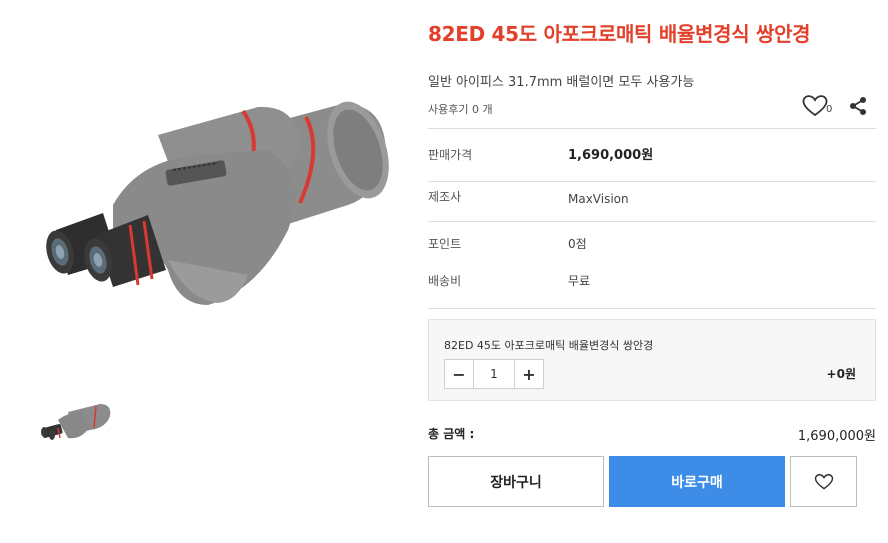 The image size is (888, 543). What do you see at coordinates (652, 108) in the screenshot?
I see `review-row: 사용후기 0 개 0` at bounding box center [652, 108].